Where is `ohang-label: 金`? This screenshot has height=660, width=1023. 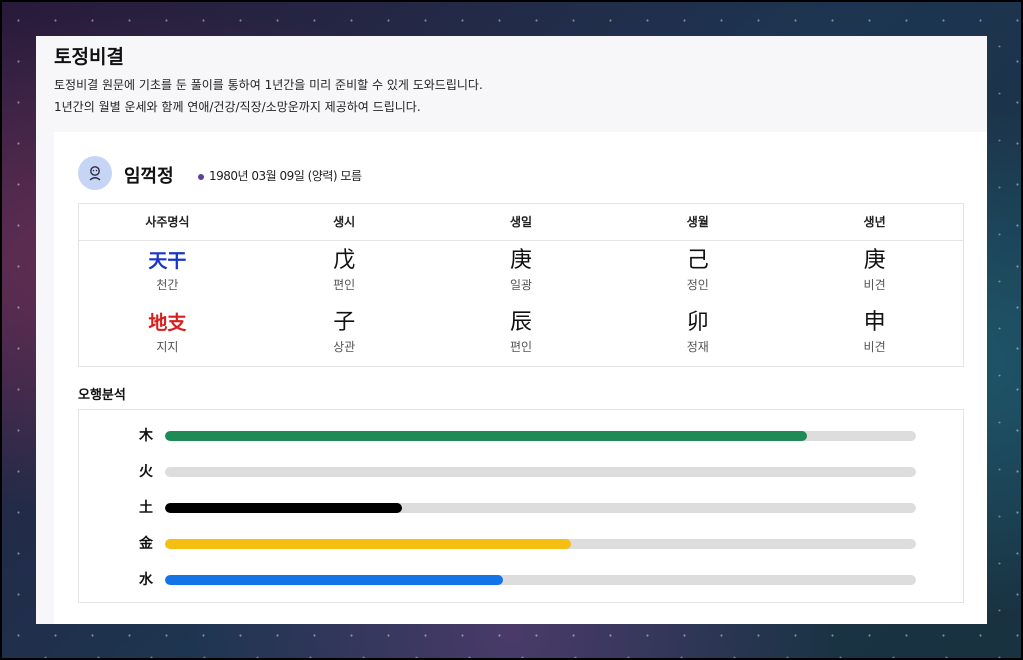
ohang-label: 金 is located at coordinates (146, 544).